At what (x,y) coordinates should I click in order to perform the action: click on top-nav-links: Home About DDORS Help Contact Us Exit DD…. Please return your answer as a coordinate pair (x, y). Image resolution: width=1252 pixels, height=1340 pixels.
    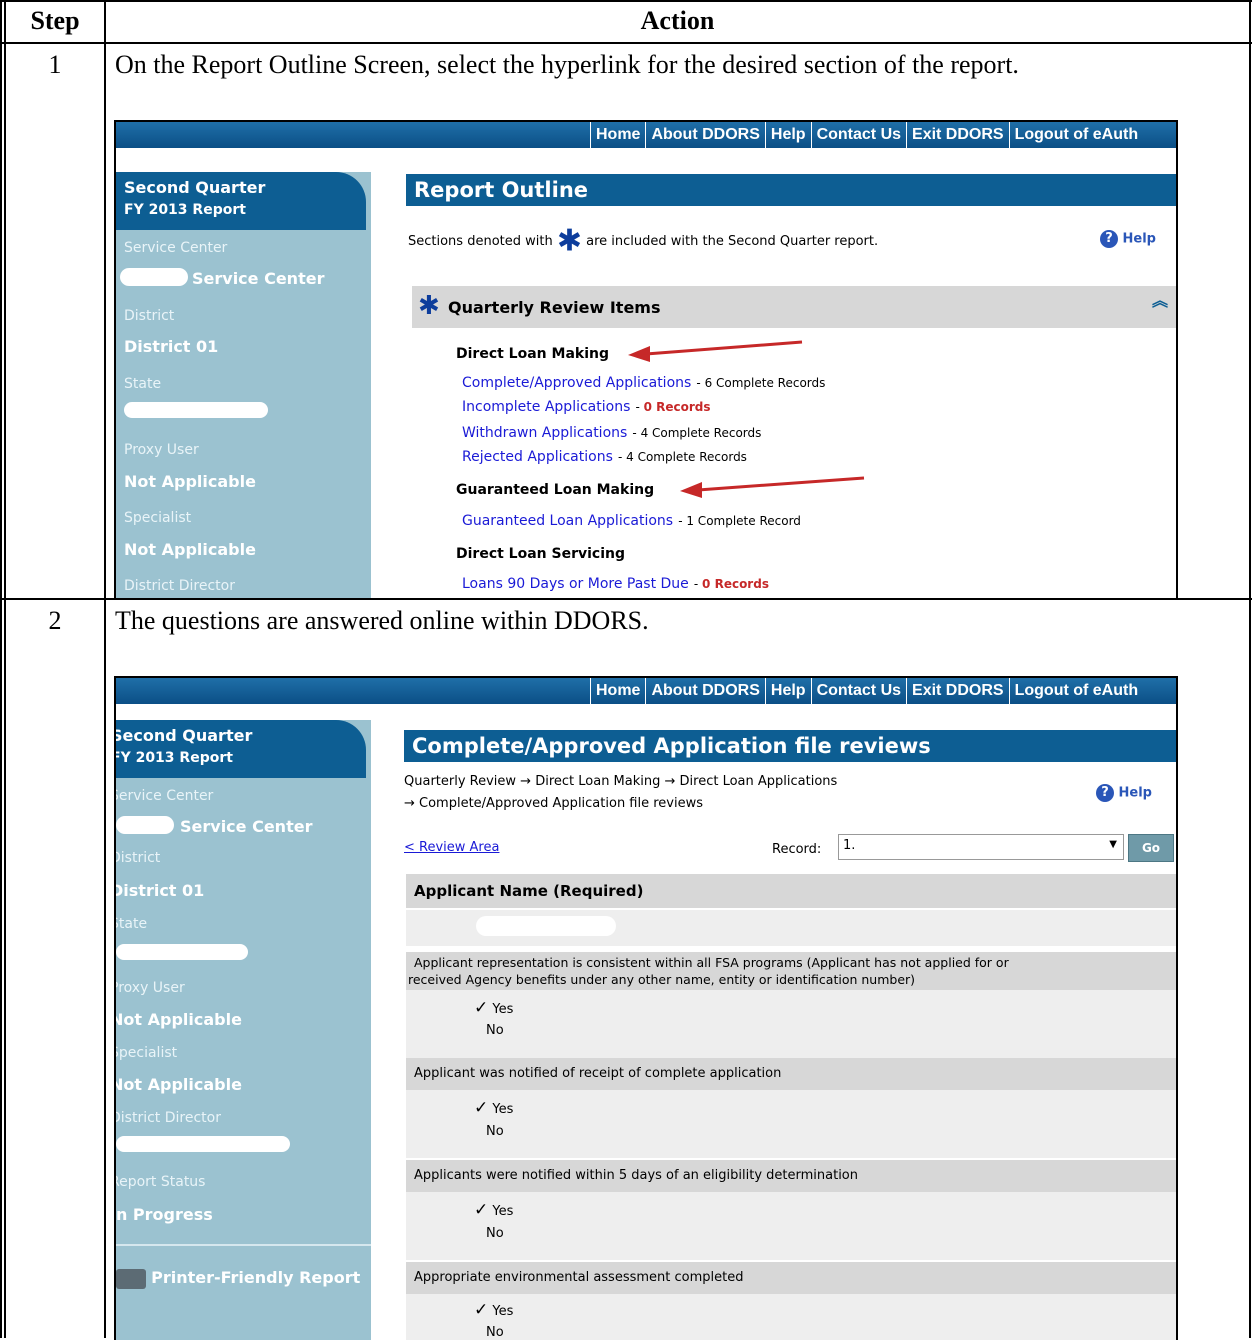
    Looking at the image, I should click on (866, 691).